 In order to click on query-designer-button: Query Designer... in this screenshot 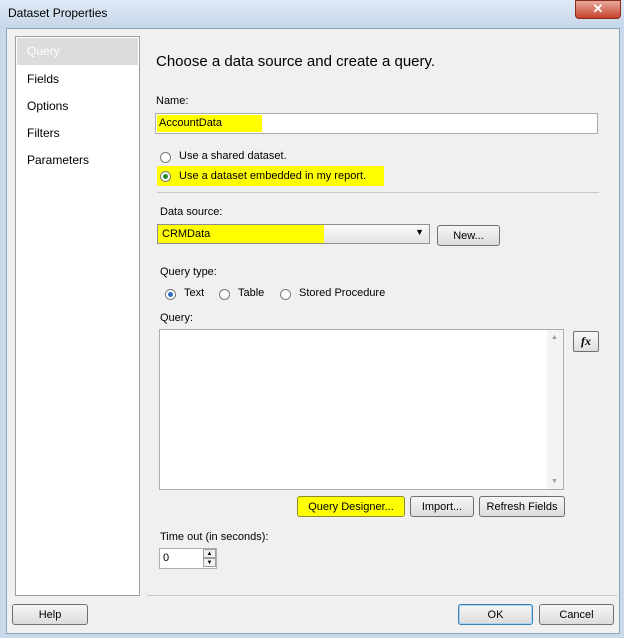, I will do `click(351, 506)`.